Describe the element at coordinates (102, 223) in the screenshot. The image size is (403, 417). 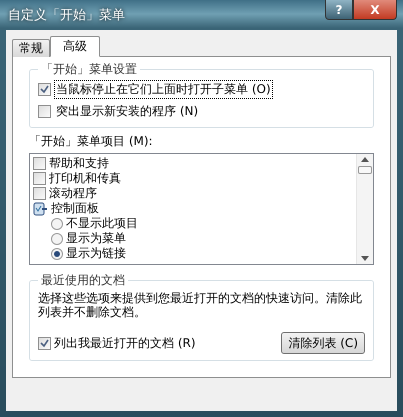
I see `list-item-label: 不显示此项目` at that location.